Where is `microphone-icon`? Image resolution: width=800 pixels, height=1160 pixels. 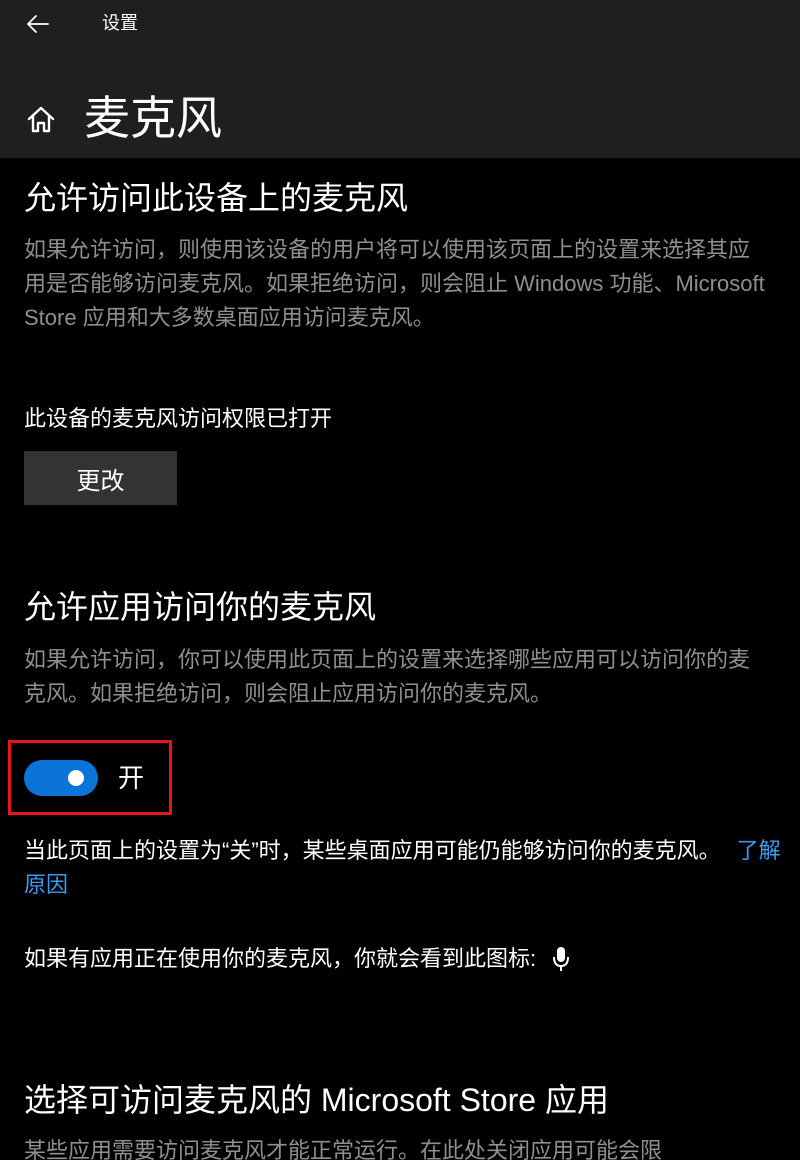 microphone-icon is located at coordinates (561, 959).